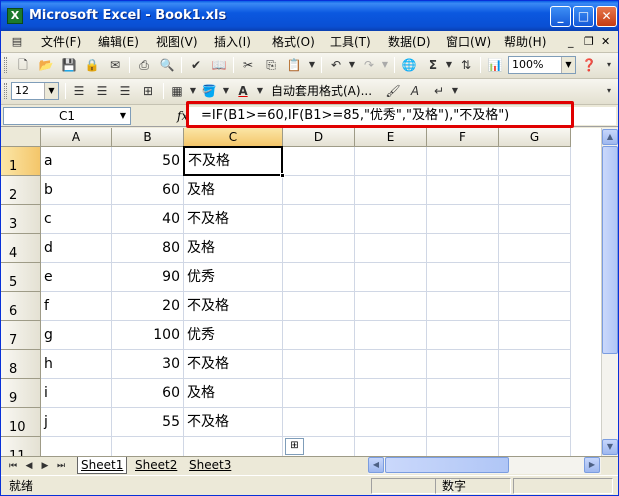 The height and width of the screenshot is (496, 619). I want to click on menu-file: 文件(F), so click(61, 42).